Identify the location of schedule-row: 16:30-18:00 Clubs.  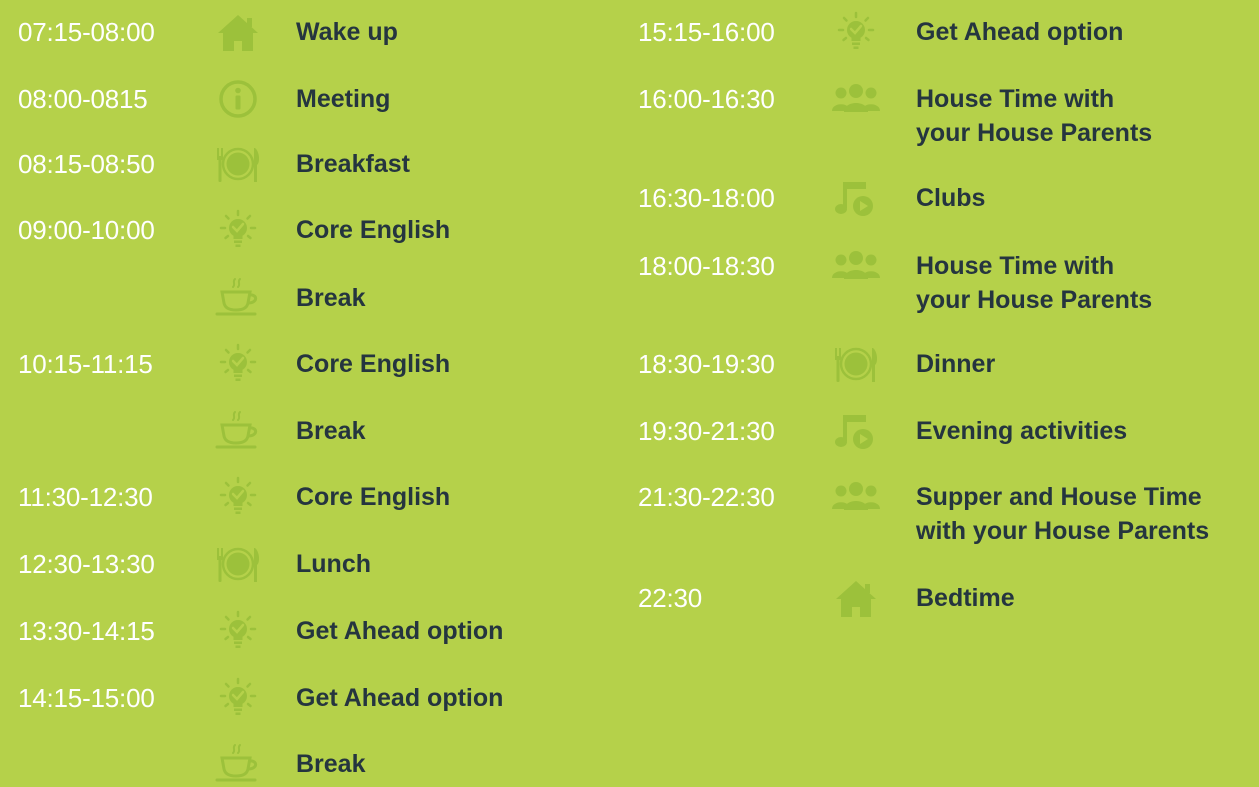
(939, 201).